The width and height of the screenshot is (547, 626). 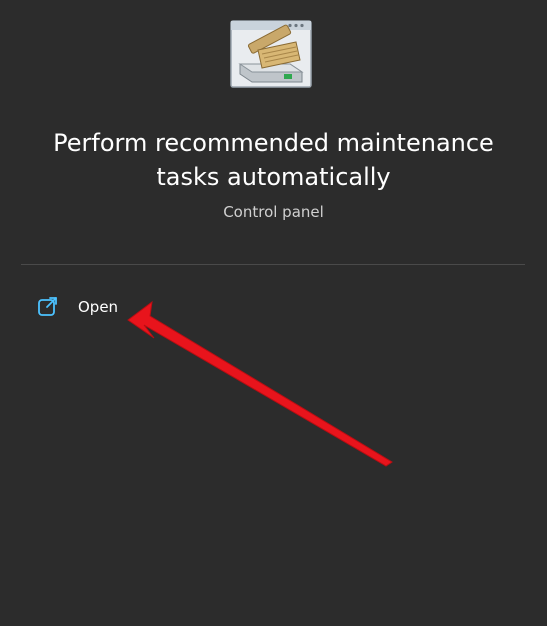 I want to click on open-action-label: Open, so click(x=98, y=307).